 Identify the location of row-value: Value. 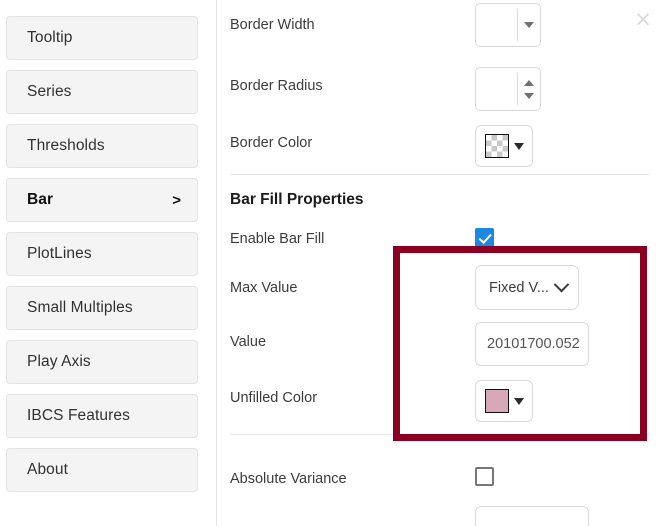
(440, 343).